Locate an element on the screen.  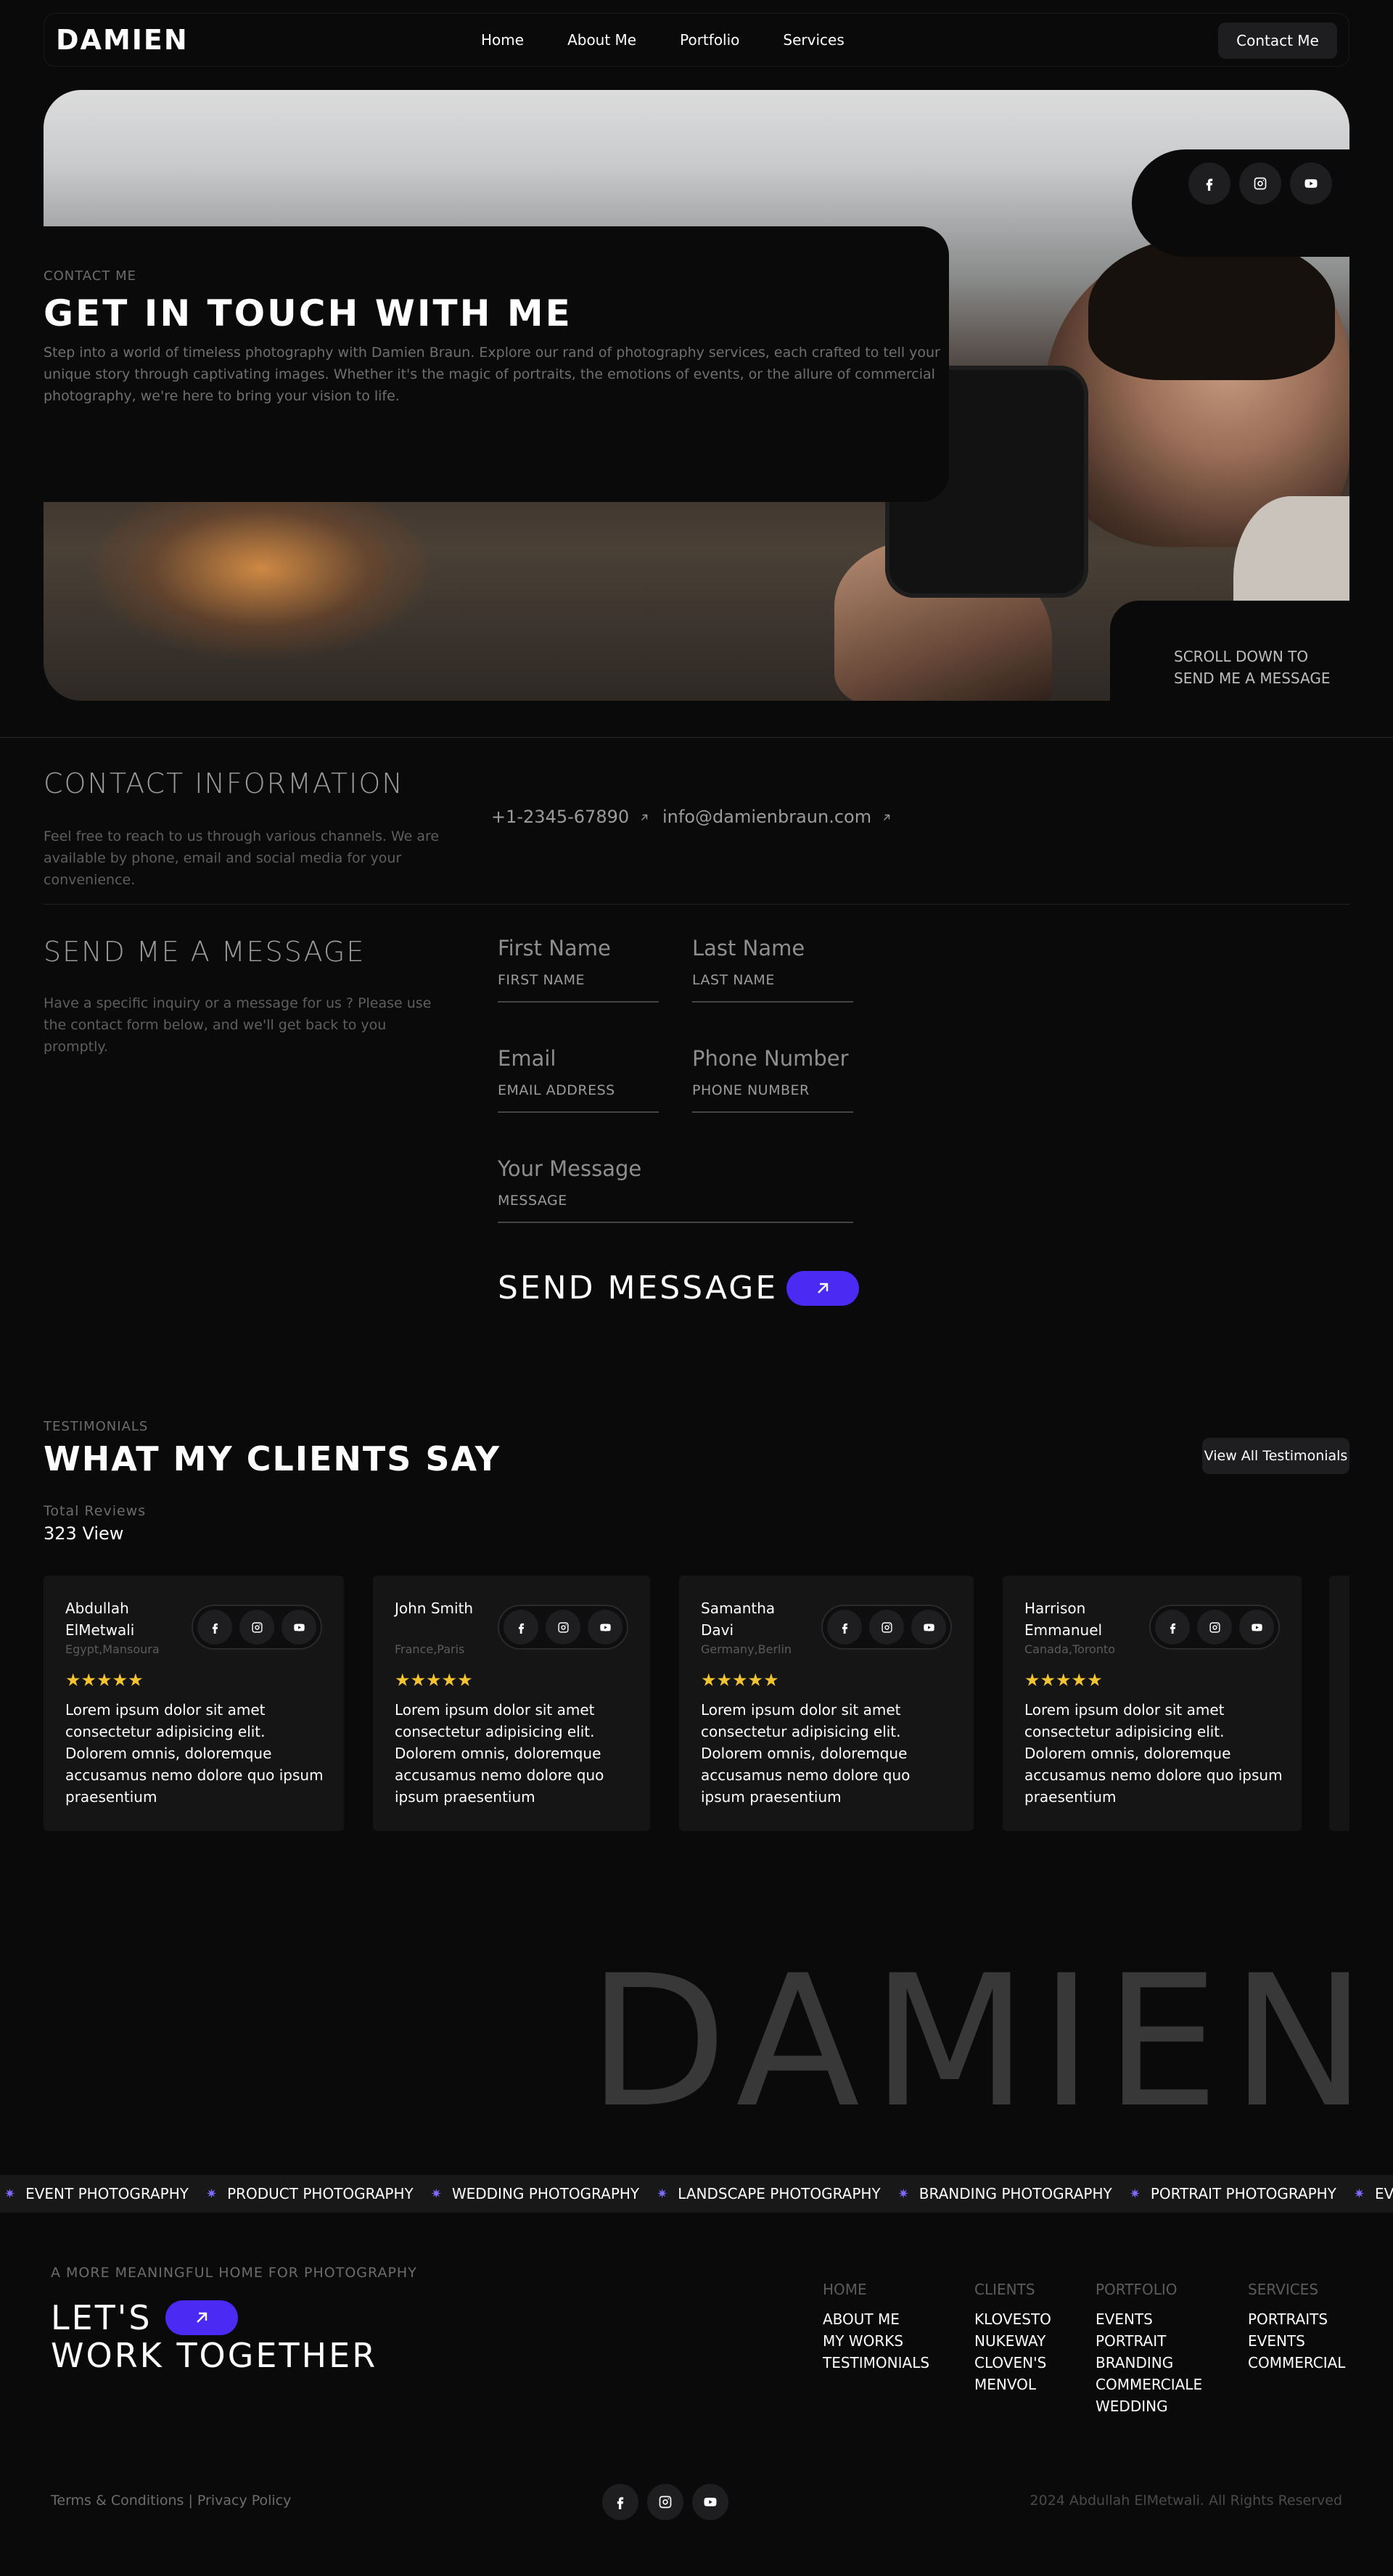
nav-home: Home is located at coordinates (502, 40).